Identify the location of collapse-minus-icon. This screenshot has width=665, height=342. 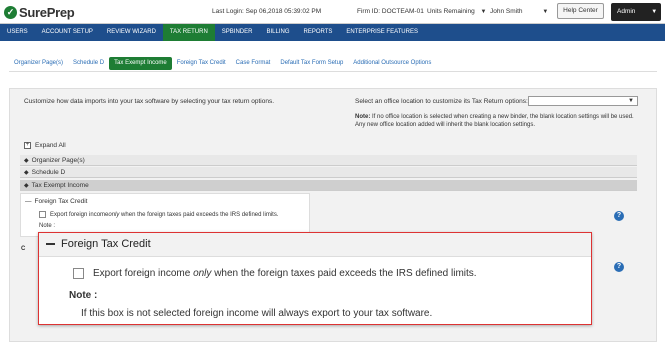
(50, 244).